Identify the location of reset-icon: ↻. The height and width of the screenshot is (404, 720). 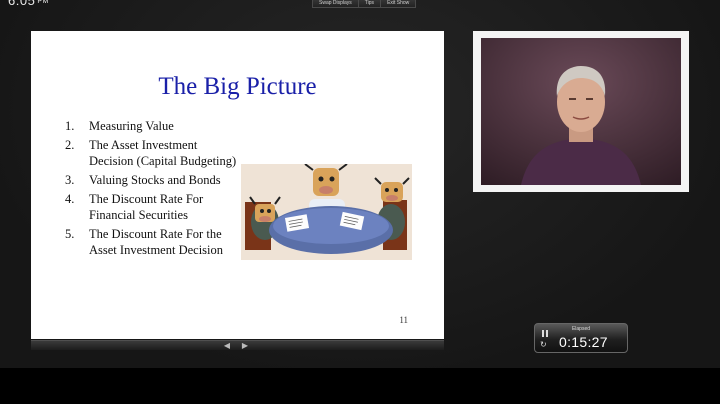
(544, 345).